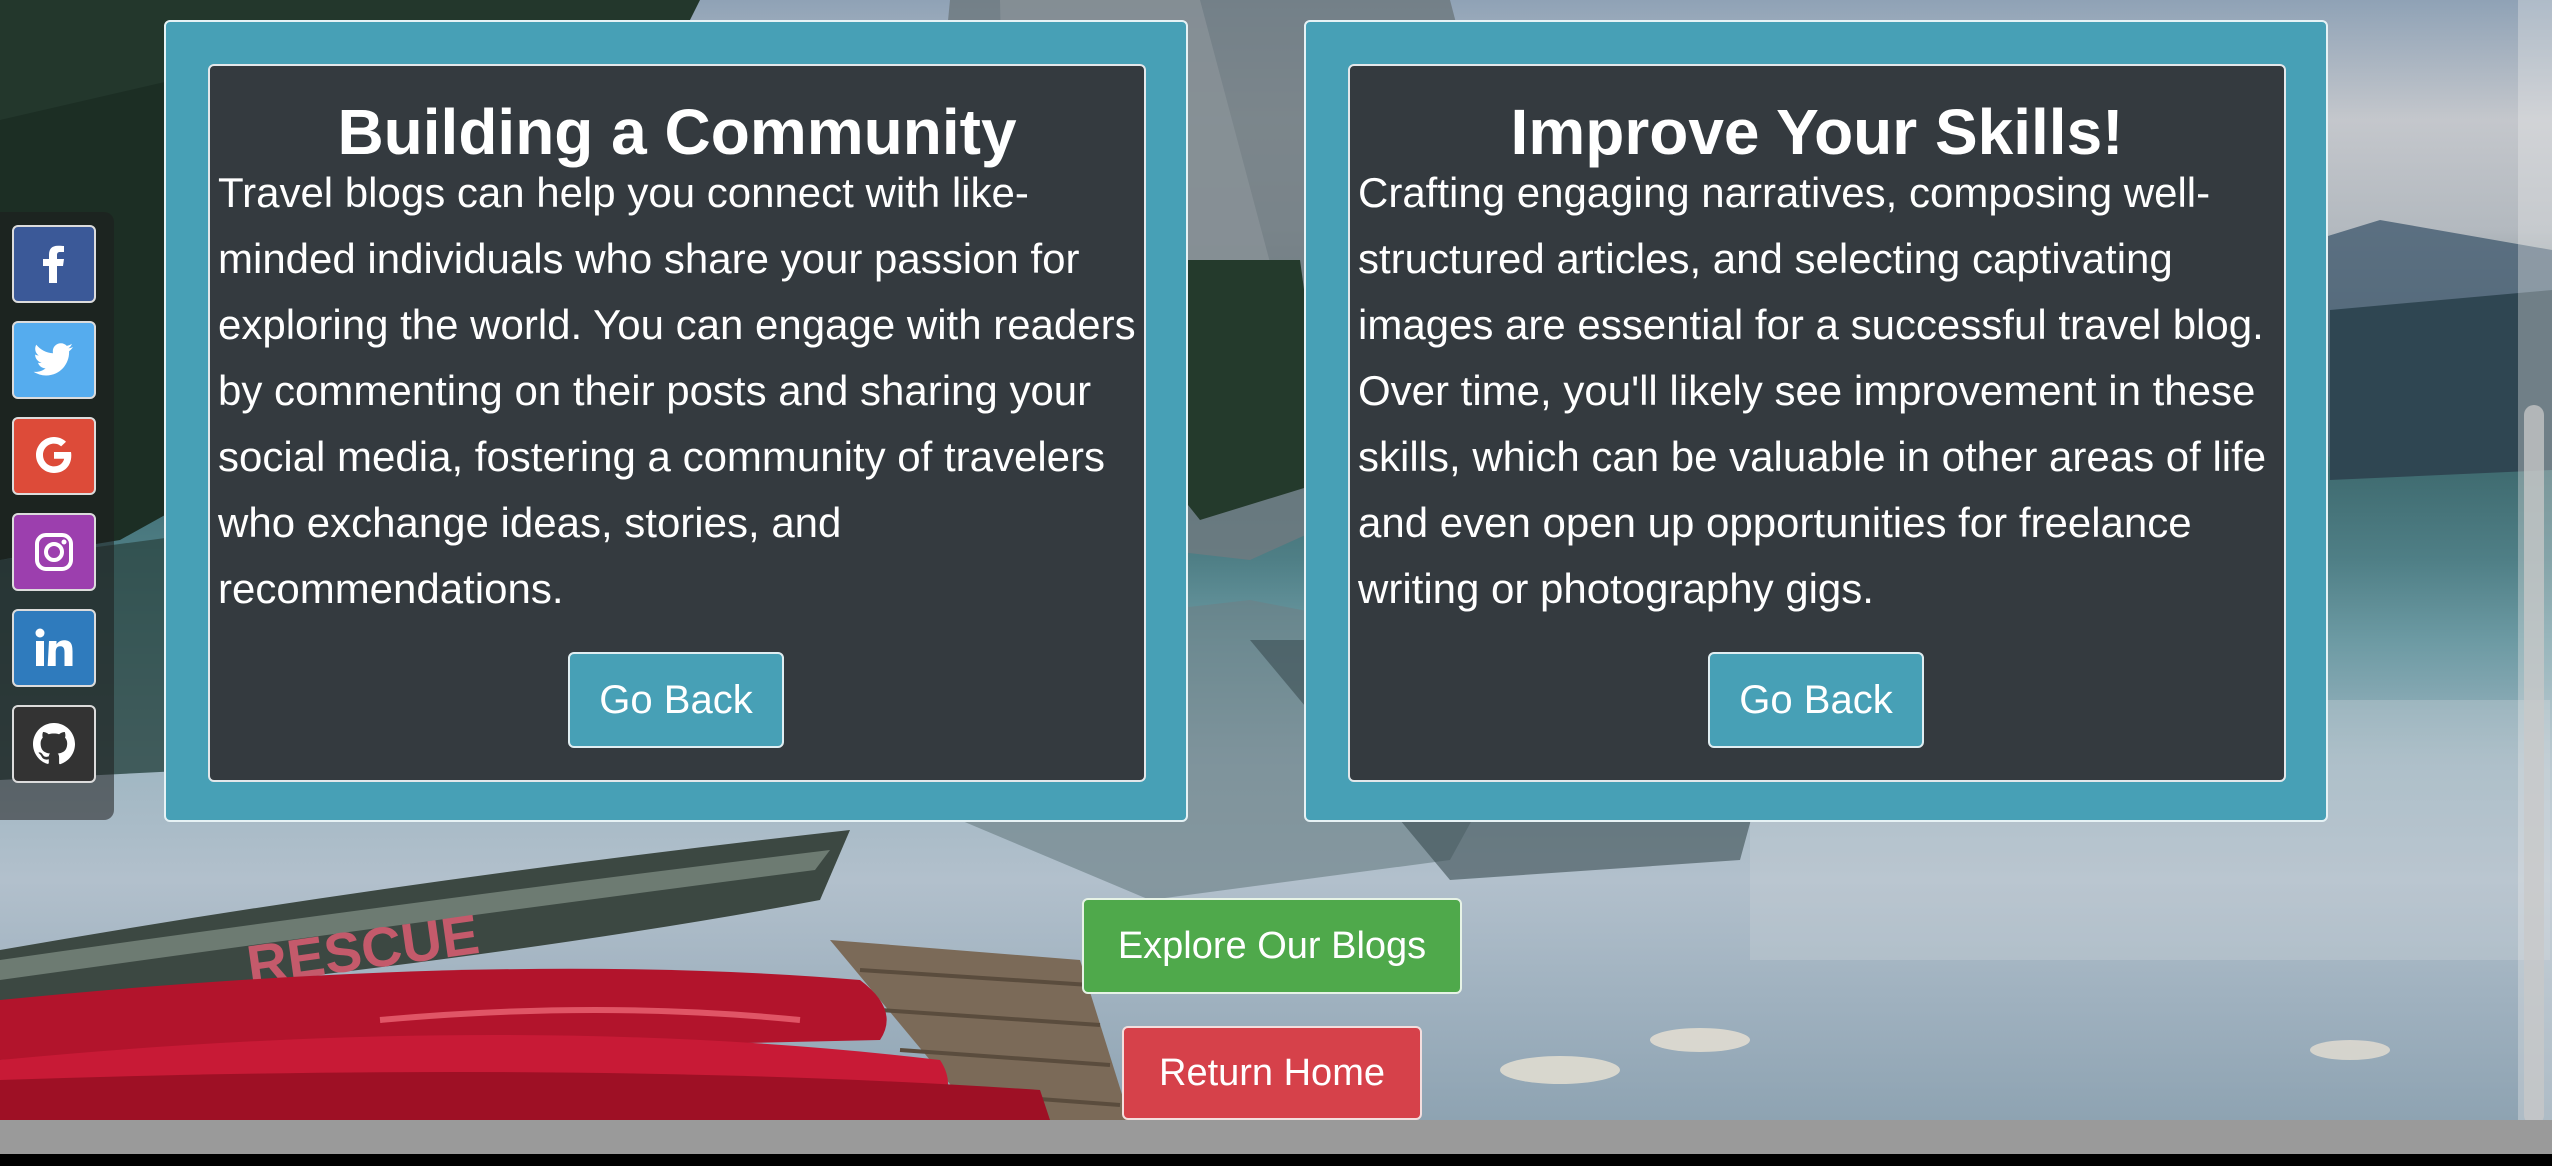 This screenshot has width=2552, height=1166. I want to click on github-icon, so click(54, 744).